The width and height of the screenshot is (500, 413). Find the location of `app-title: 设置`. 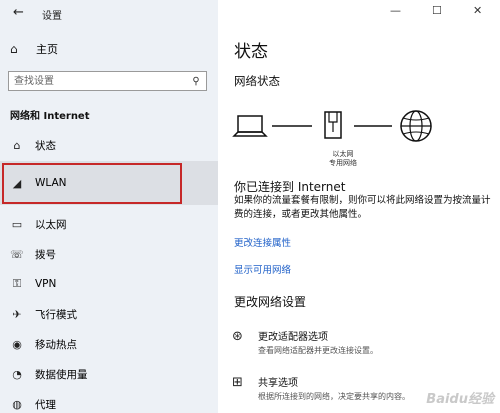

app-title: 设置 is located at coordinates (52, 16).